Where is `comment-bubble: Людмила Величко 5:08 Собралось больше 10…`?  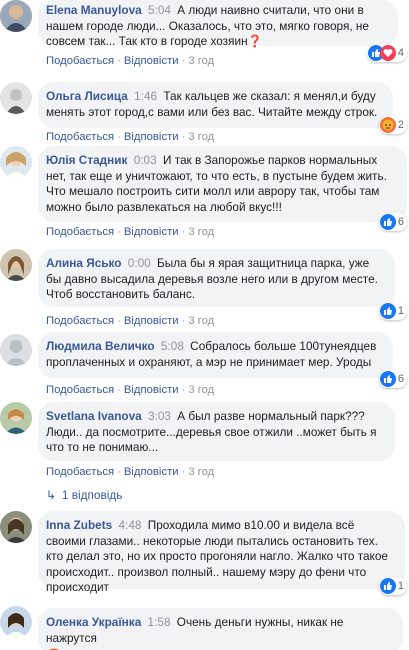 comment-bubble: Людмила Величко 5:08 Собралось больше 10… is located at coordinates (215, 355).